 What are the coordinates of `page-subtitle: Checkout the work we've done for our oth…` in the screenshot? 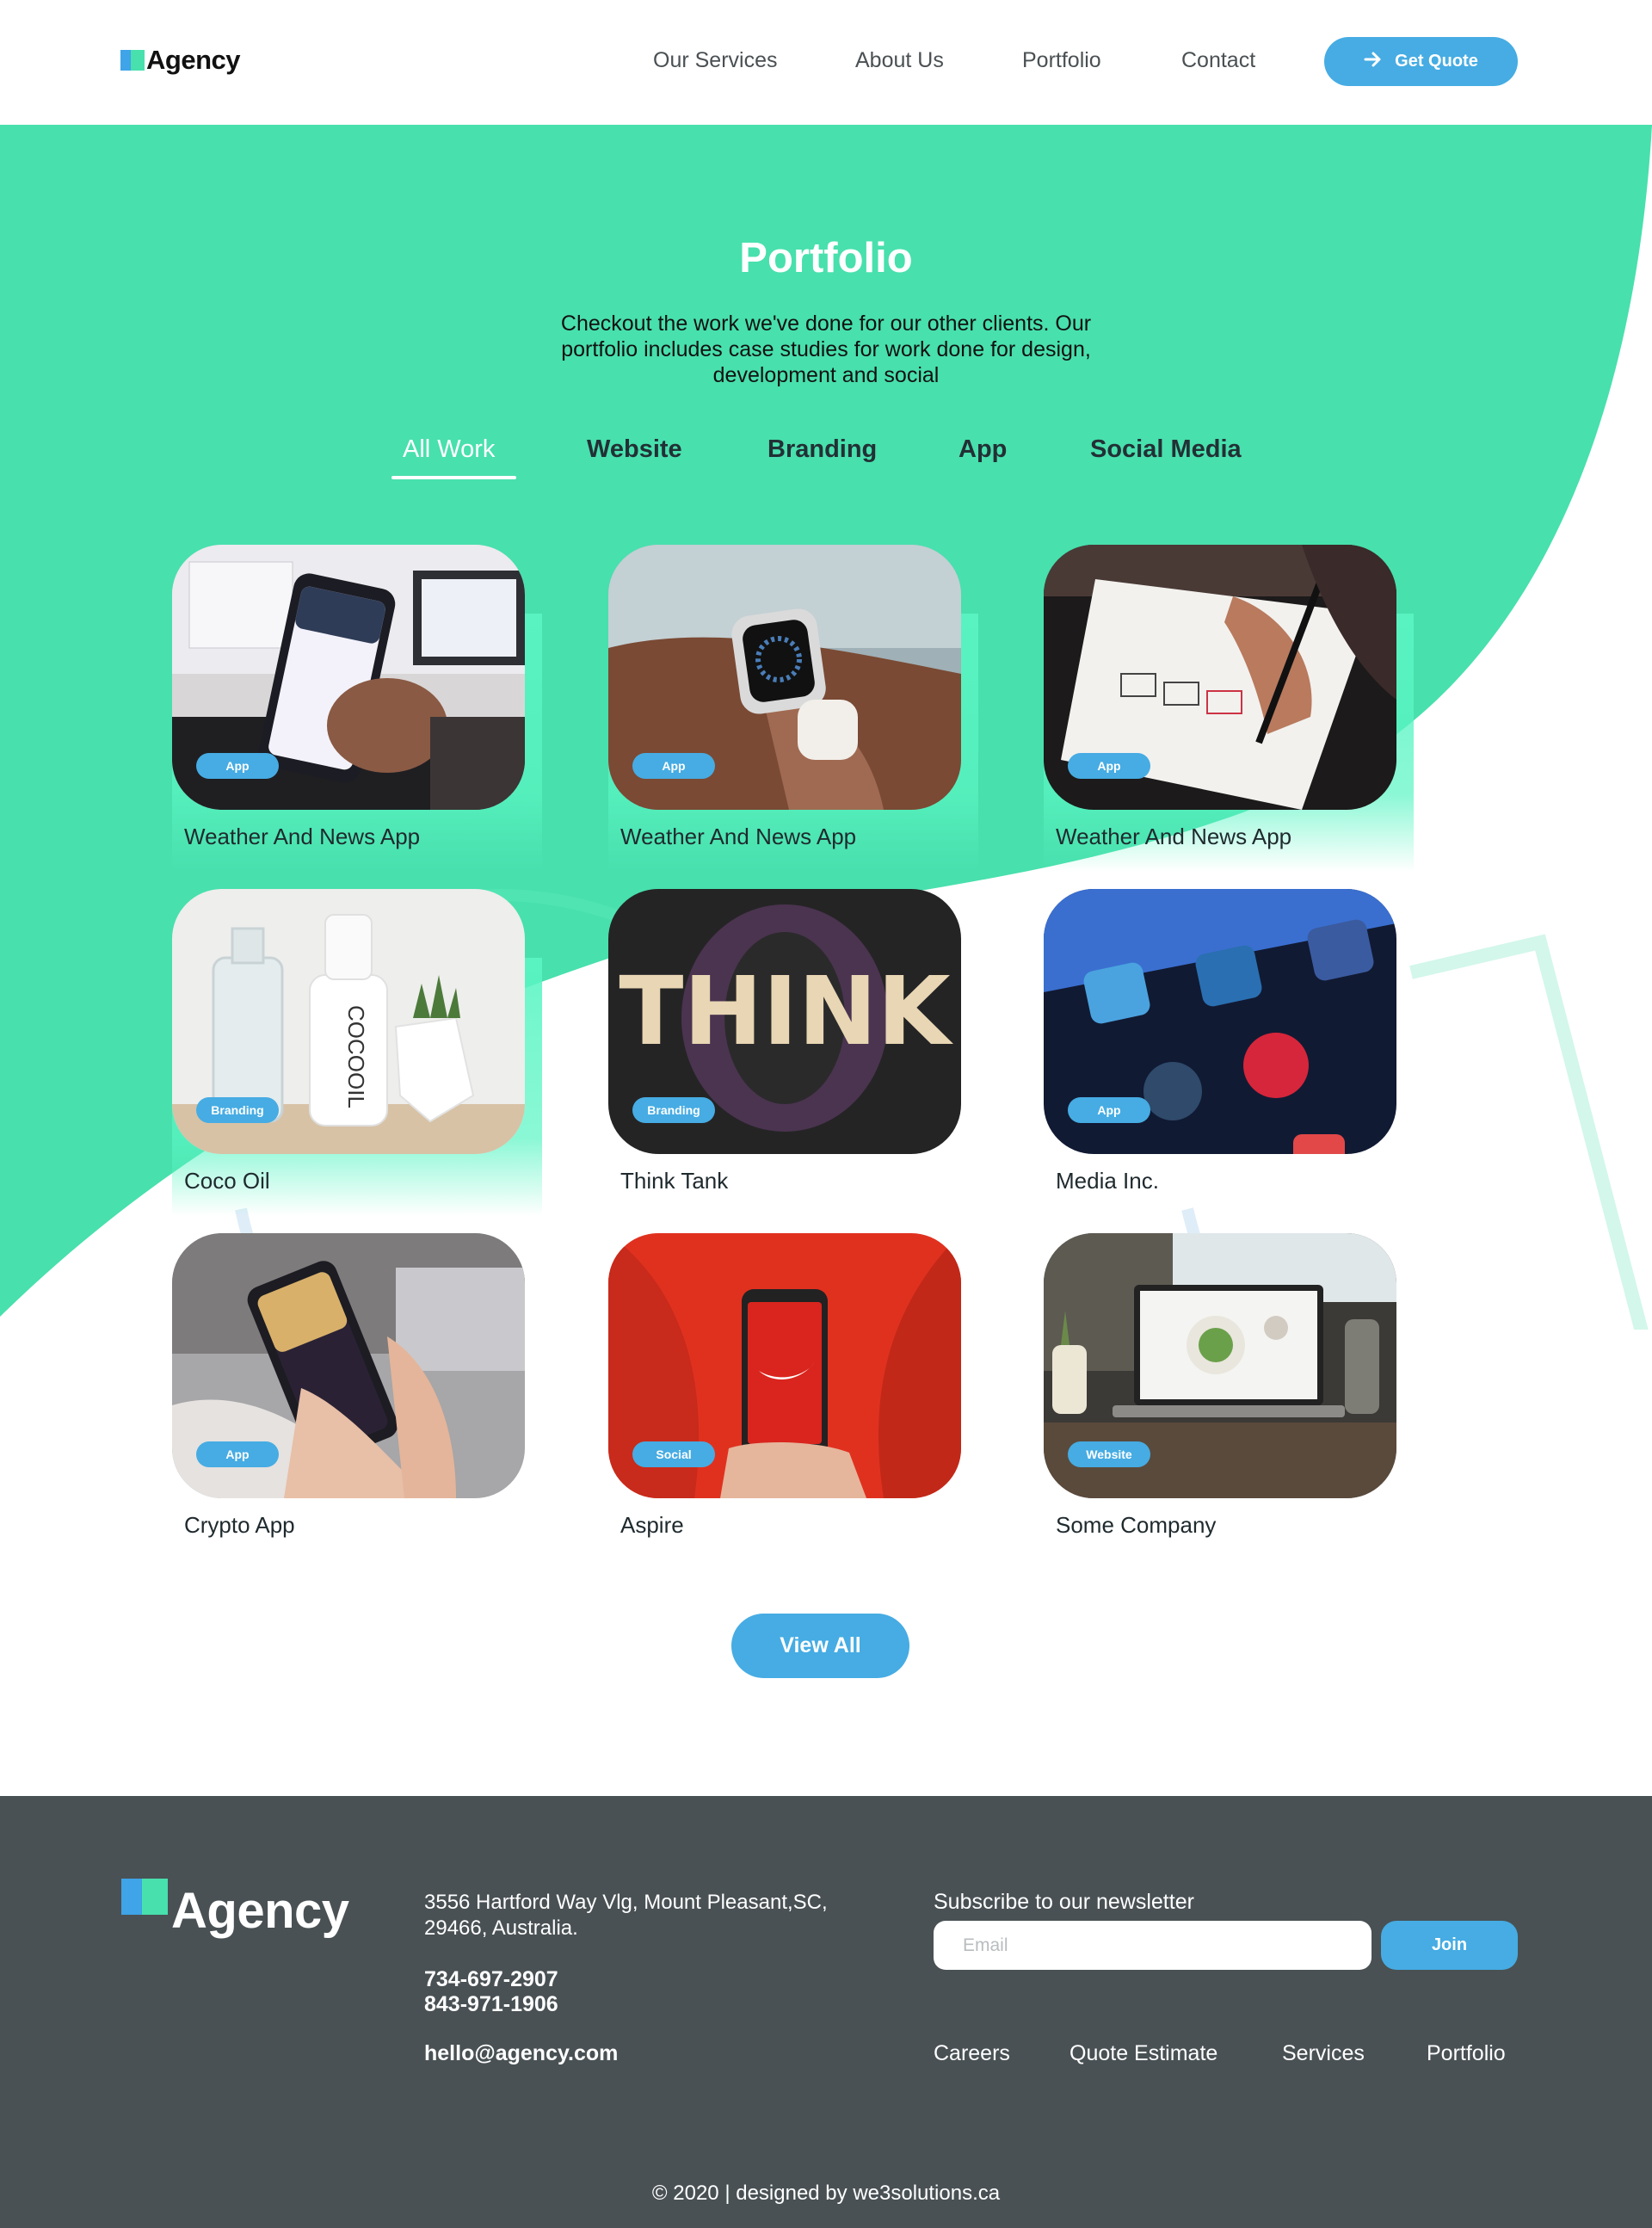 It's located at (826, 349).